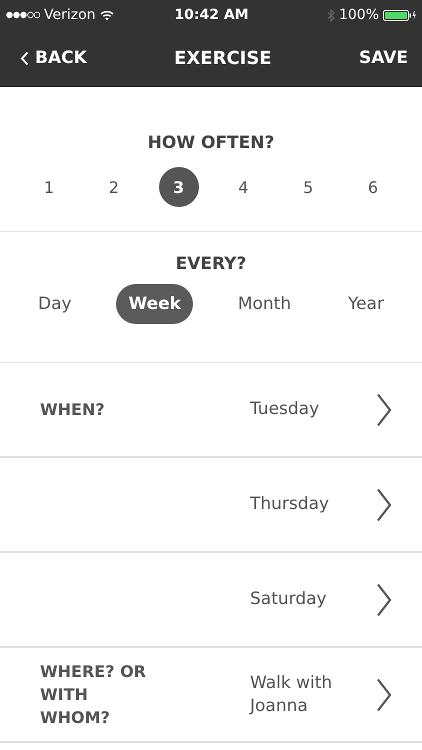 This screenshot has width=422, height=750. Describe the element at coordinates (178, 187) in the screenshot. I see `number-option: 3` at that location.